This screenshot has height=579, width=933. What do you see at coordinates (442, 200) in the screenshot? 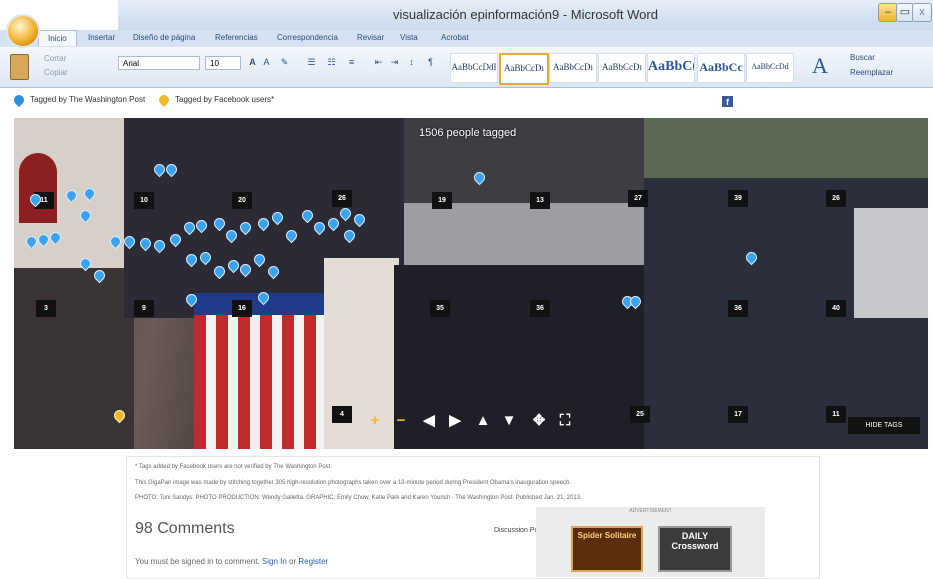
I see `section-number: 19` at bounding box center [442, 200].